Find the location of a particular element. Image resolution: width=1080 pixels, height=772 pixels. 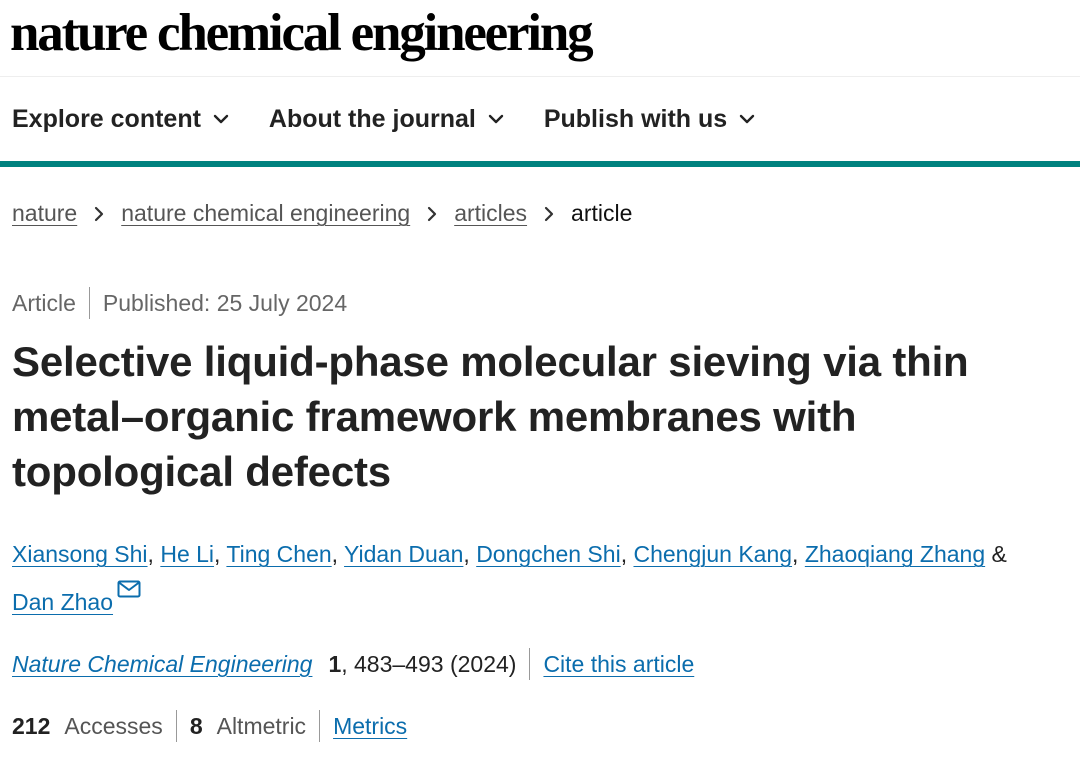

metrics-line: 212 Accesses 8 Altmetric Metrics is located at coordinates (209, 726).